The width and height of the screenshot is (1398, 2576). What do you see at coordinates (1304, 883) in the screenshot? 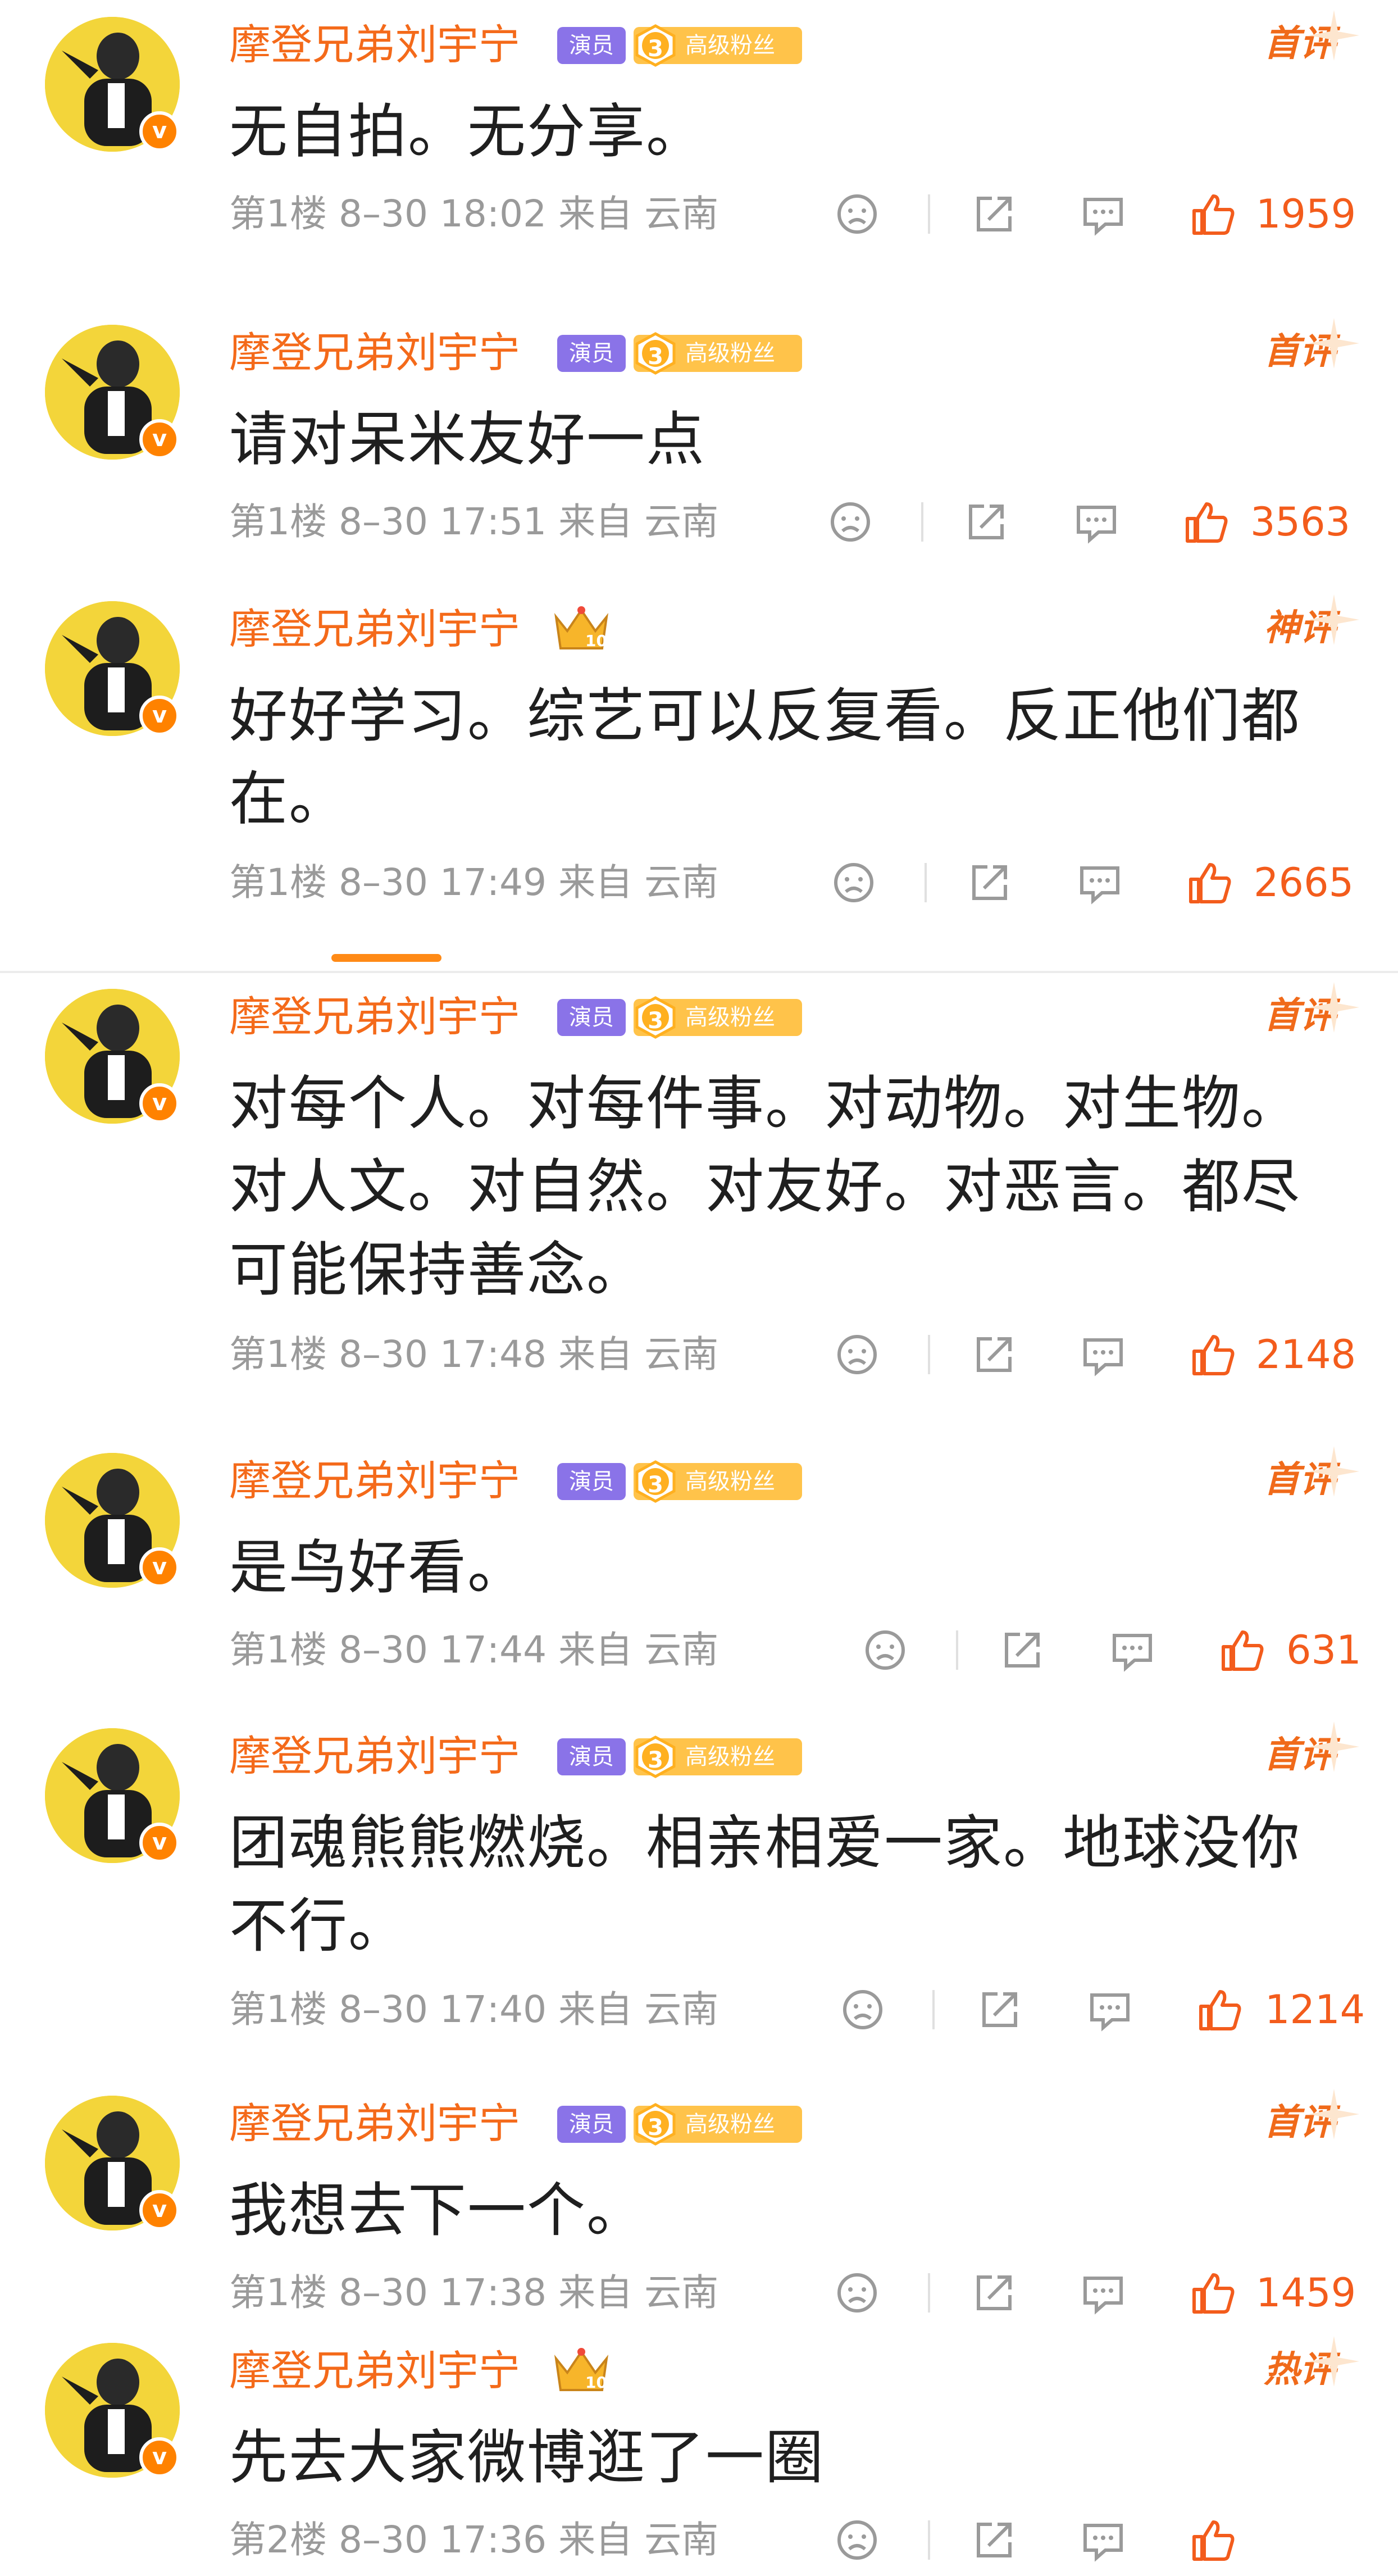
I see `like-count: 2665` at bounding box center [1304, 883].